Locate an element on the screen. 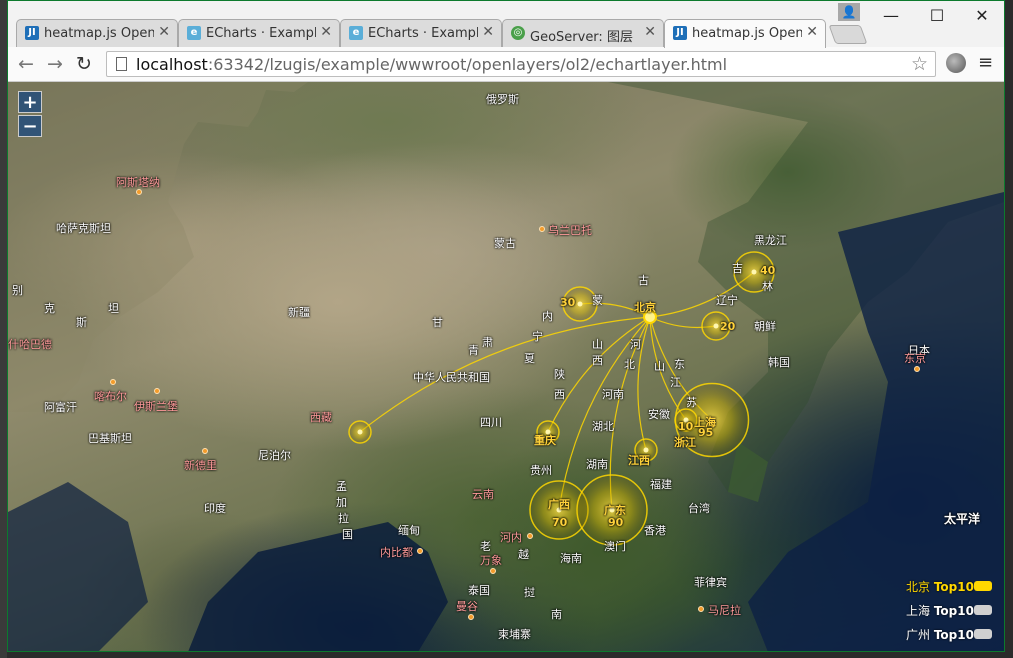  province-label: 宁 is located at coordinates (537, 336).